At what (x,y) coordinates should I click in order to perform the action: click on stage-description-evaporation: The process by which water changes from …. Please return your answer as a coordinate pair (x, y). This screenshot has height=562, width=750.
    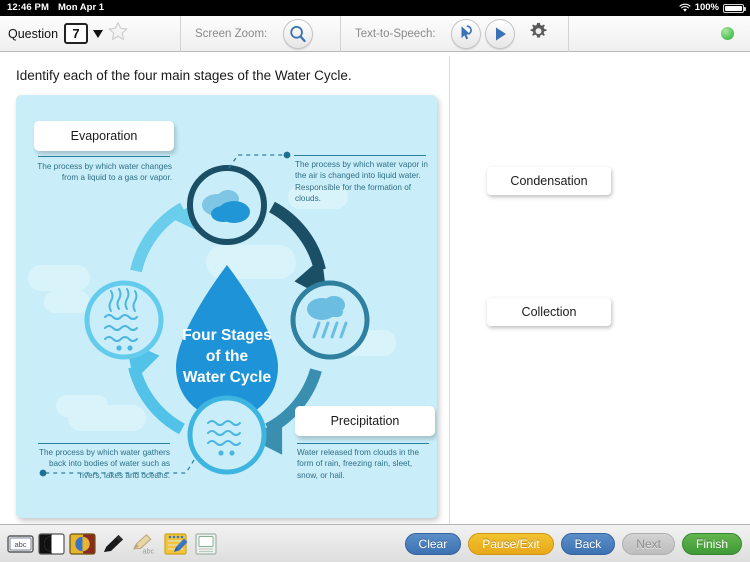
    Looking at the image, I should click on (104, 172).